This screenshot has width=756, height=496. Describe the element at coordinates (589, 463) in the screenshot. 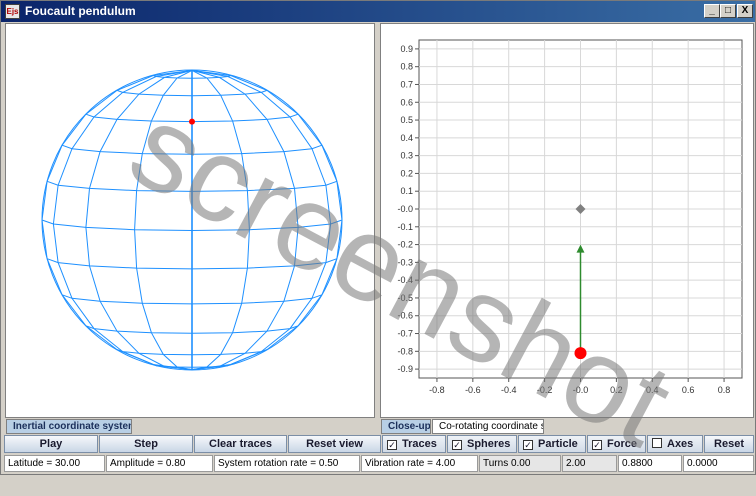

I see `value-display-1: 2.00` at that location.